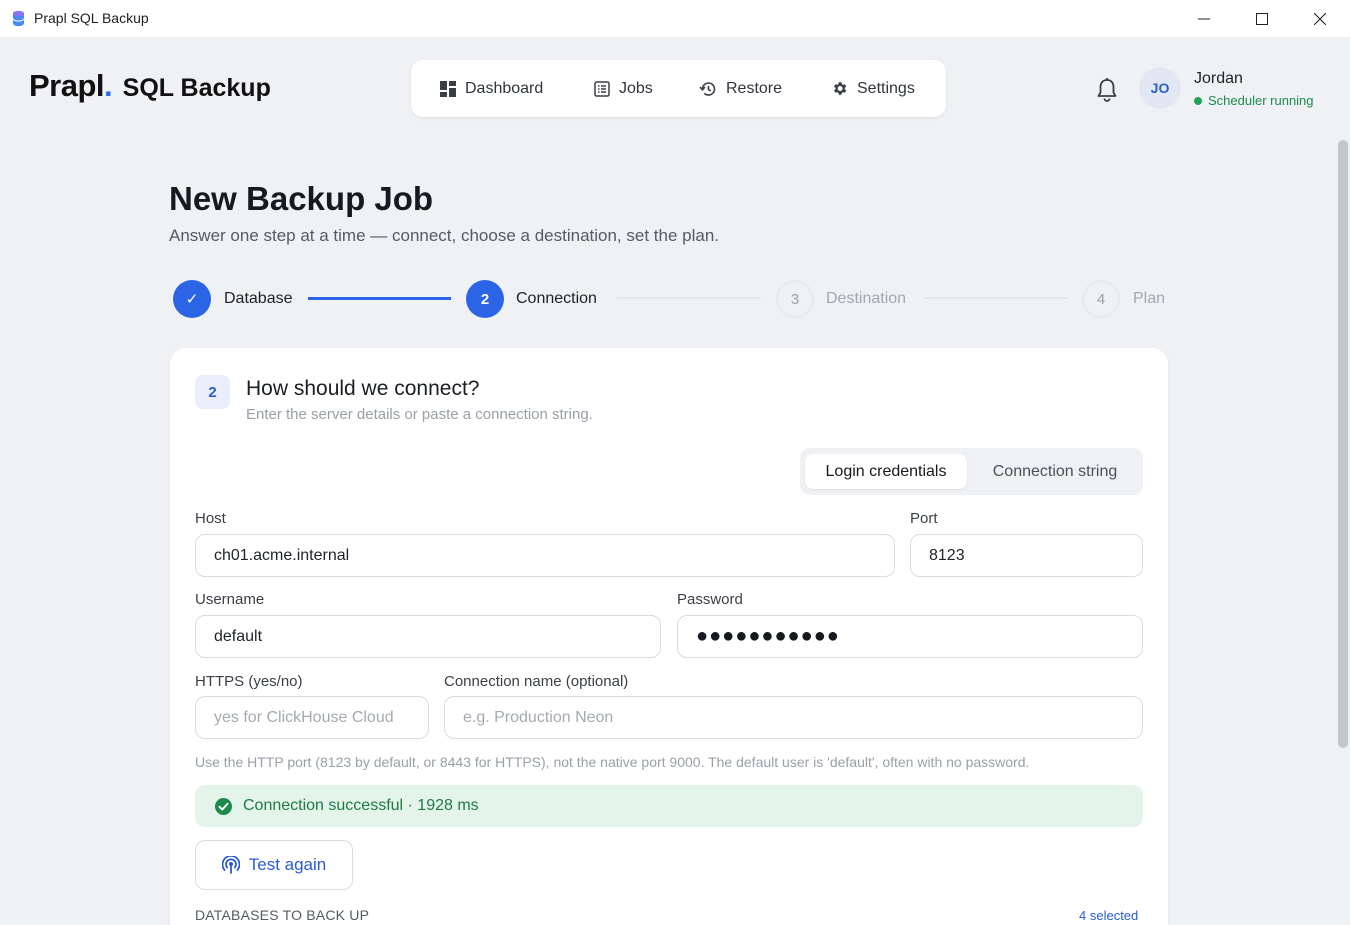 The image size is (1350, 925). What do you see at coordinates (840, 88) in the screenshot?
I see `gear-icon` at bounding box center [840, 88].